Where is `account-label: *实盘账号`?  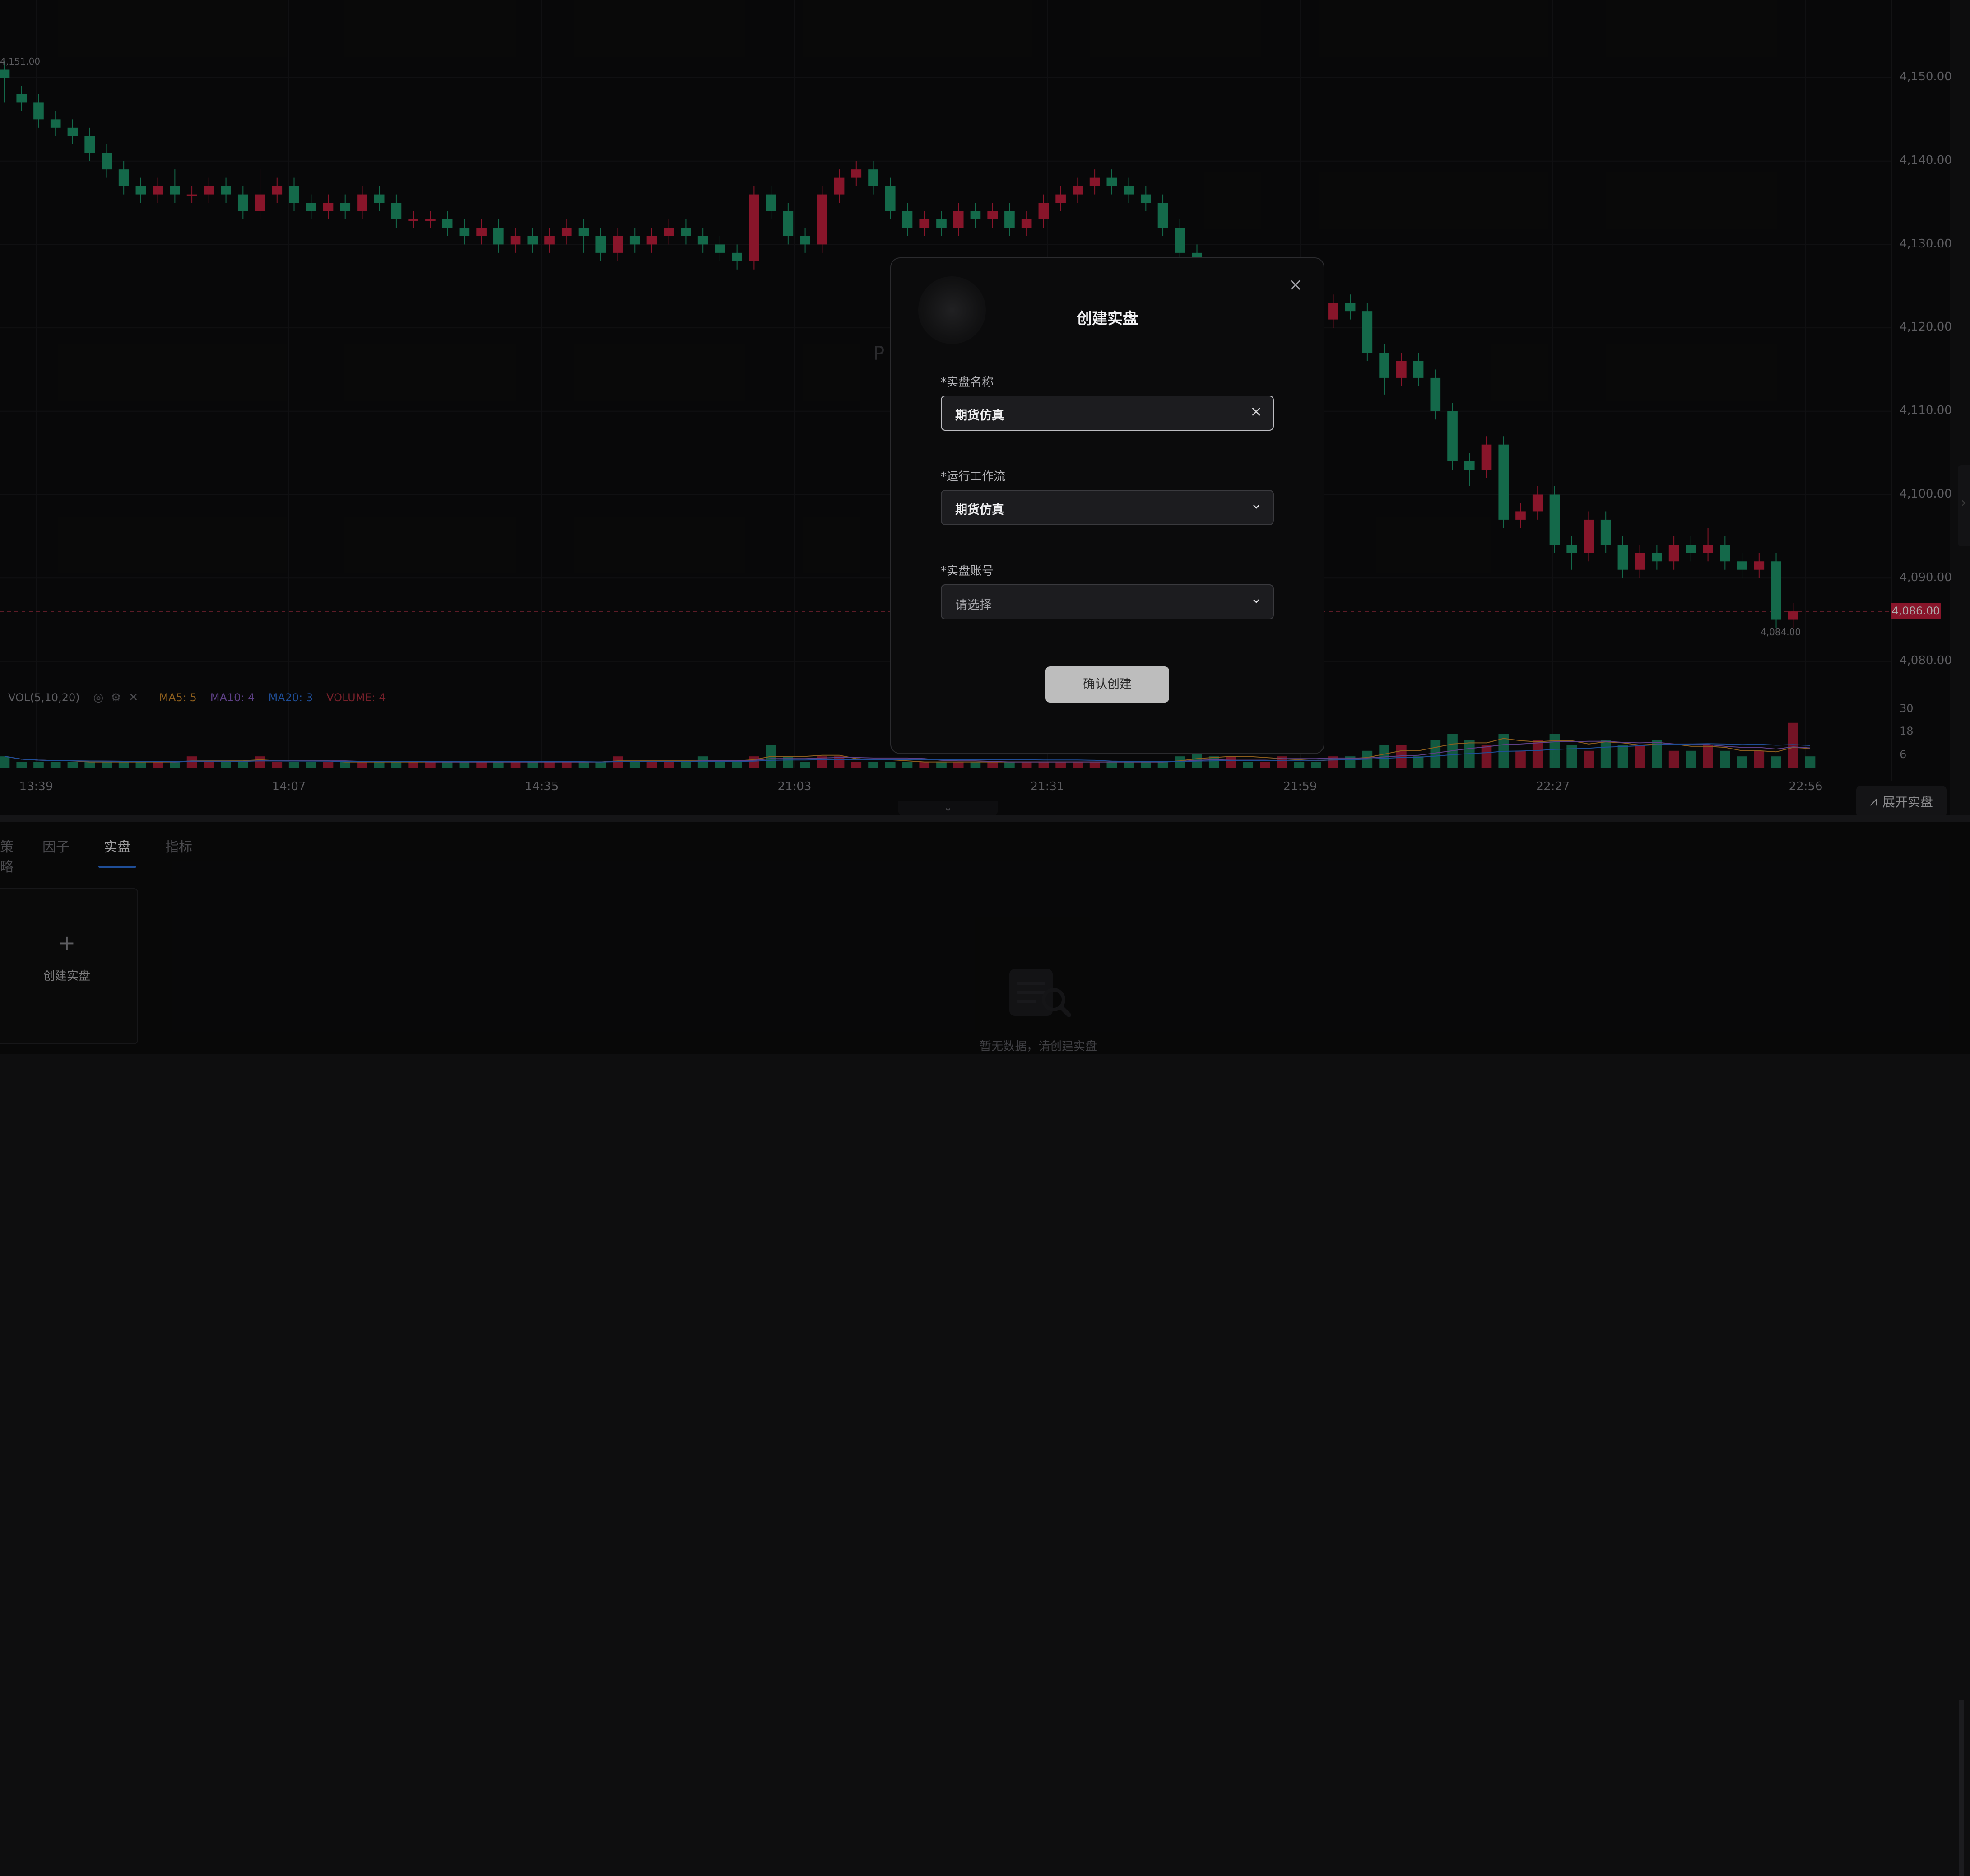
account-label: *实盘账号 is located at coordinates (968, 571).